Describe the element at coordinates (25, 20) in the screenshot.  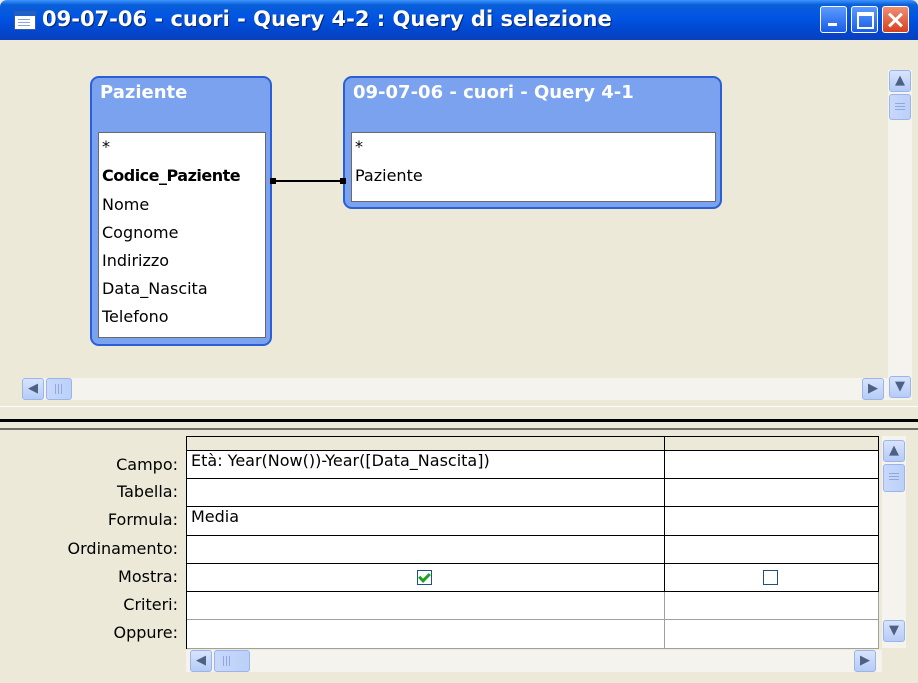
I see `query-icon` at that location.